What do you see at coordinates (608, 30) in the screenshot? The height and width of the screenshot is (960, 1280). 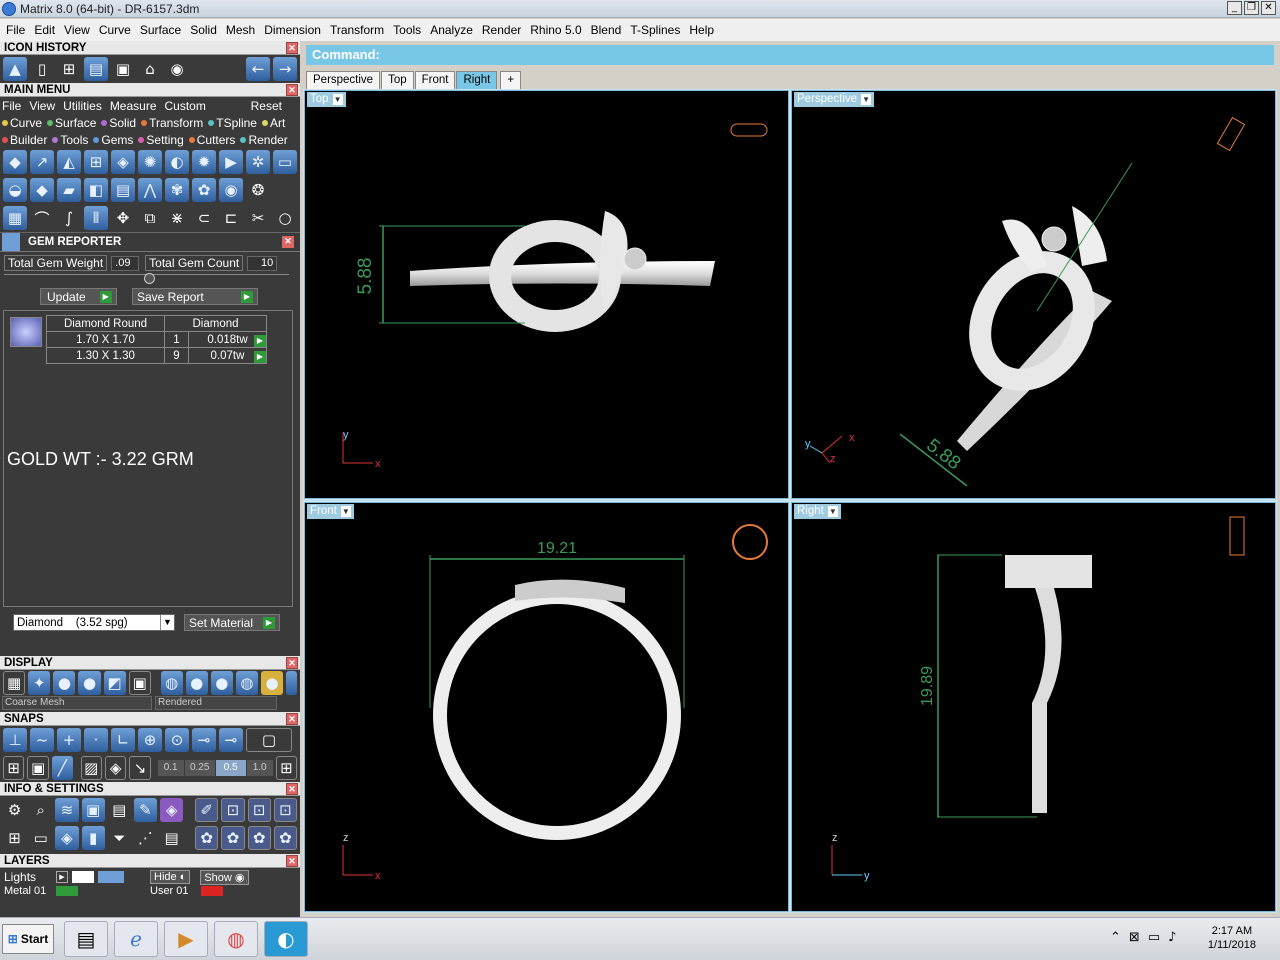 I see `menu-blend: Blend` at bounding box center [608, 30].